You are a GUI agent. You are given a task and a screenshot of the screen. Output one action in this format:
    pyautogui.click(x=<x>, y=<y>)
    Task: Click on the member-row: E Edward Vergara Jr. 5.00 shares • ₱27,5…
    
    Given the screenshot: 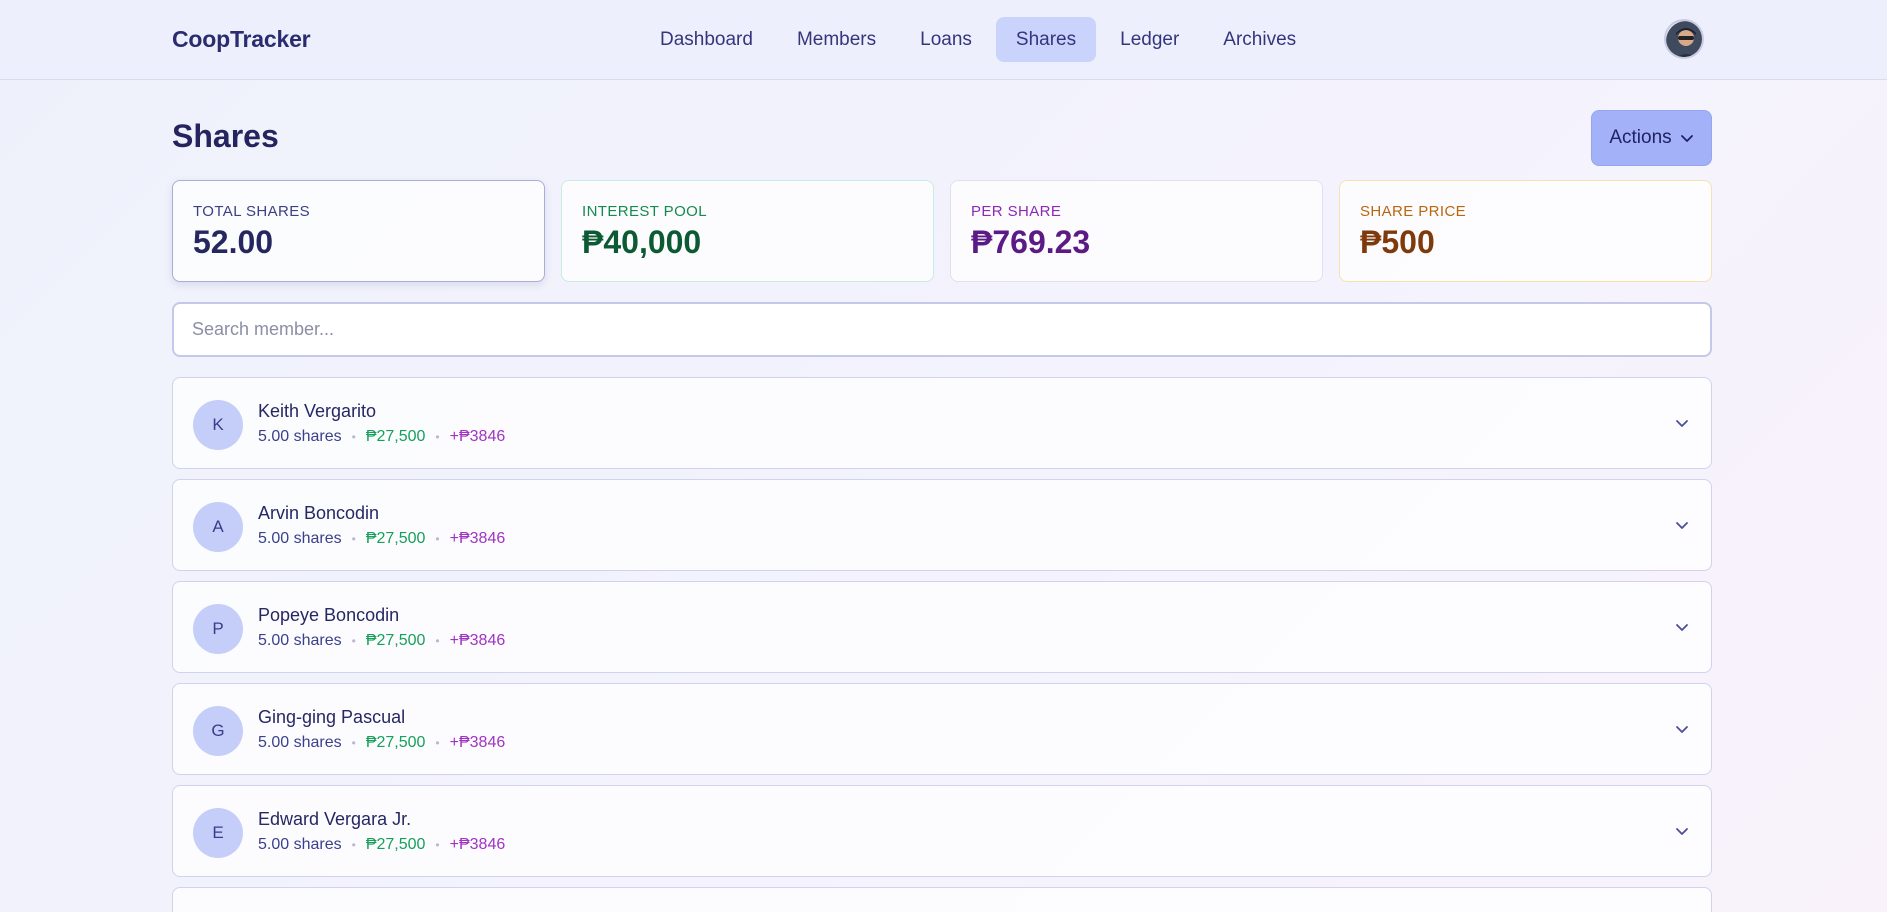 What is the action you would take?
    pyautogui.click(x=942, y=831)
    